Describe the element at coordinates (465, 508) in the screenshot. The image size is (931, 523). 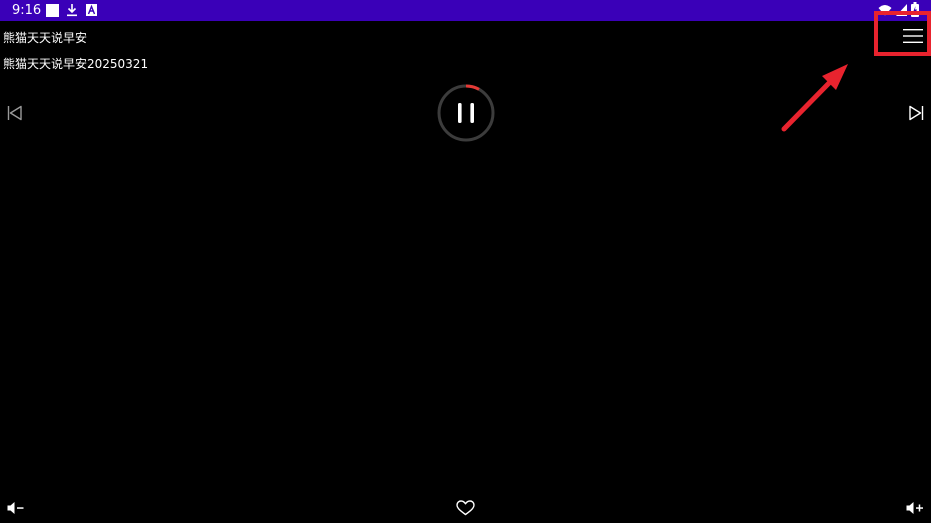
I see `heart-icon` at that location.